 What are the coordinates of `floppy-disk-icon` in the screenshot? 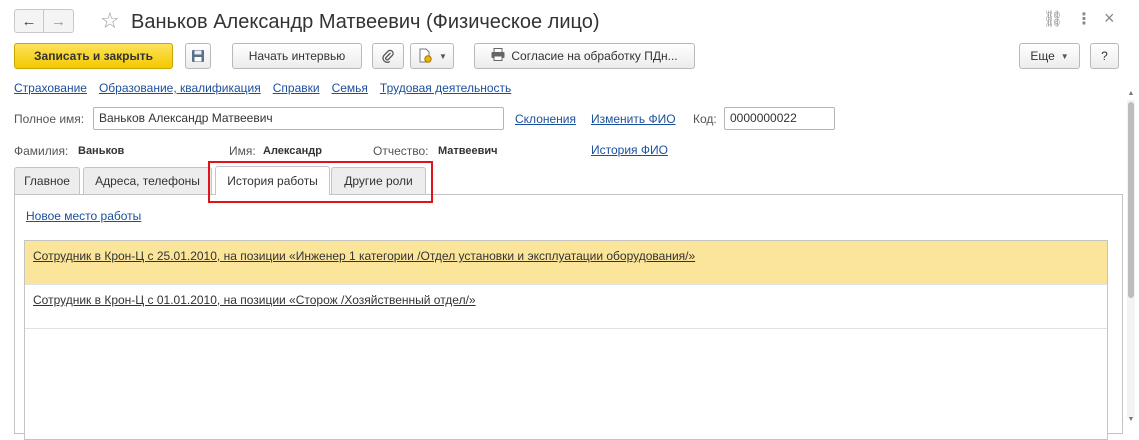 It's located at (198, 56).